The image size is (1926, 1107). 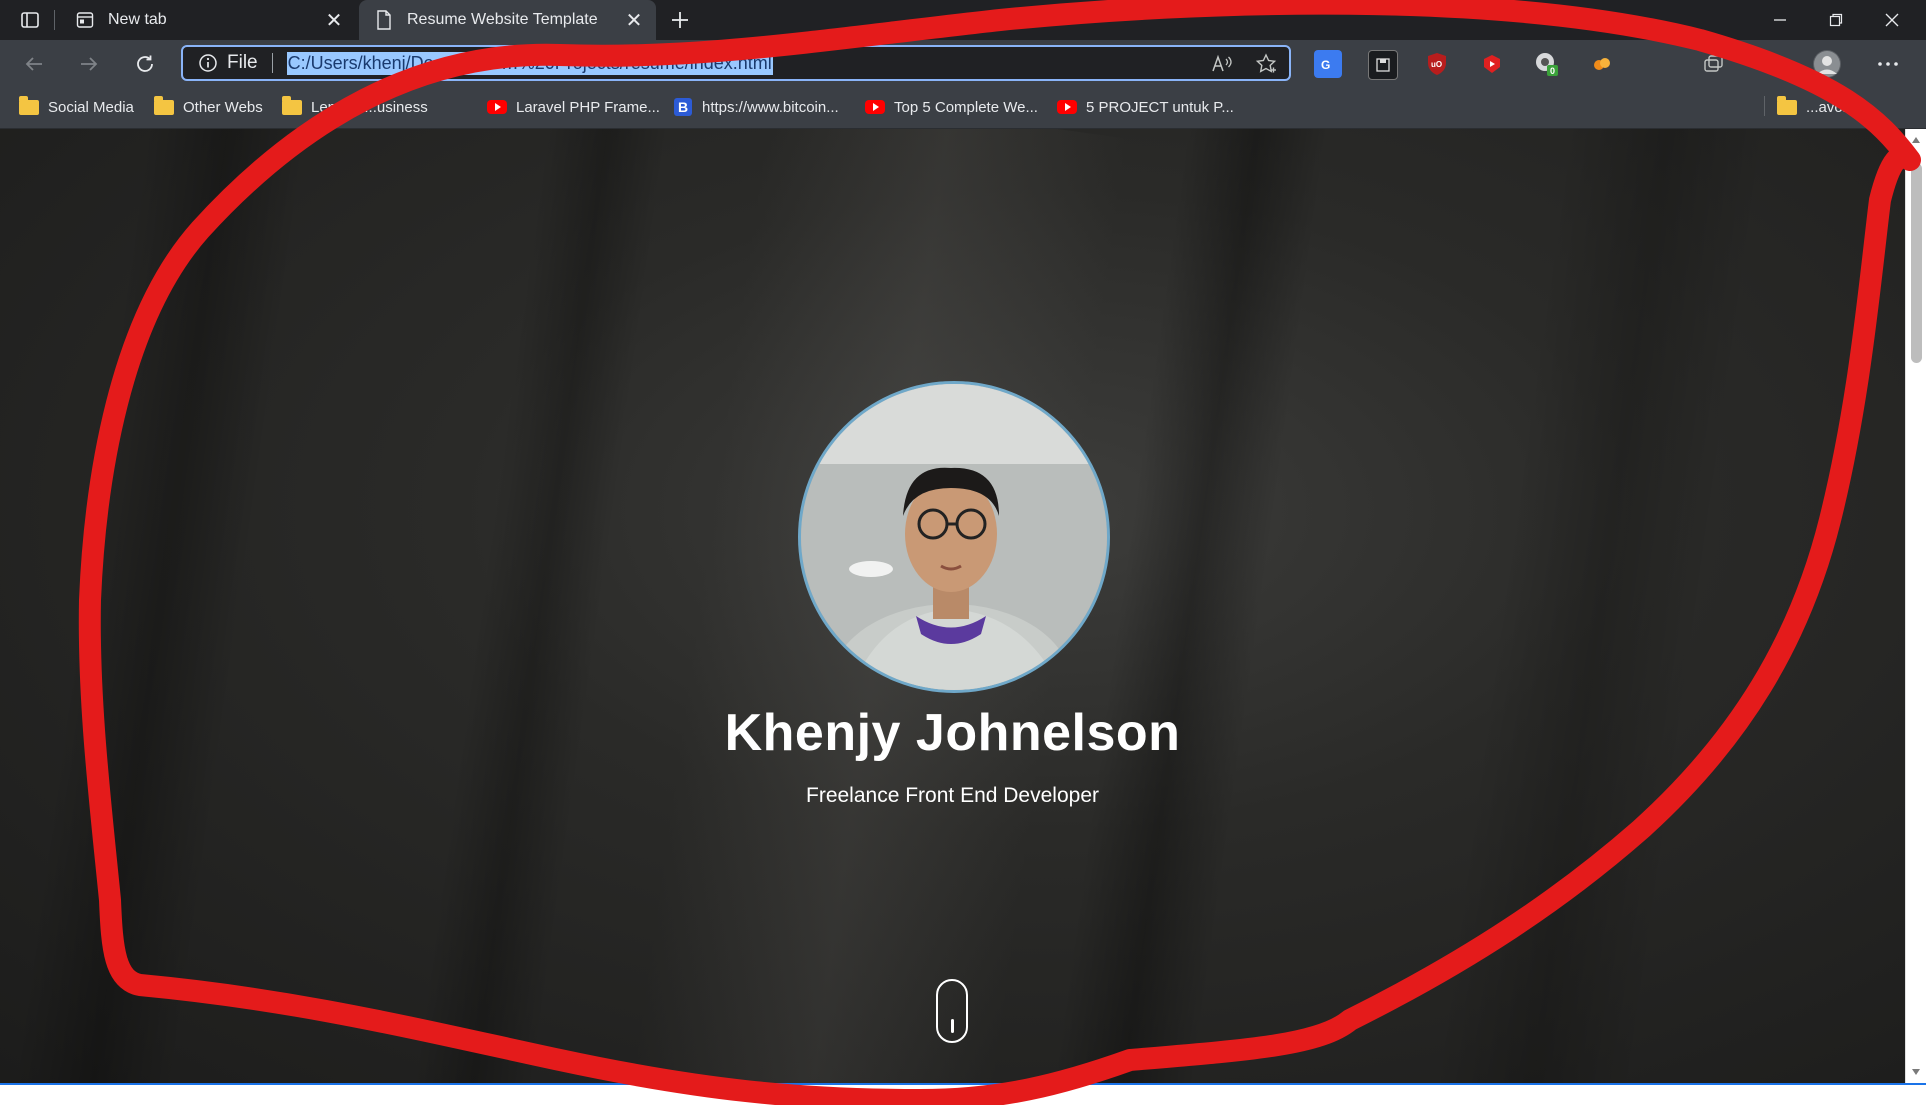 What do you see at coordinates (1916, 140) in the screenshot?
I see `scroll-up-icon` at bounding box center [1916, 140].